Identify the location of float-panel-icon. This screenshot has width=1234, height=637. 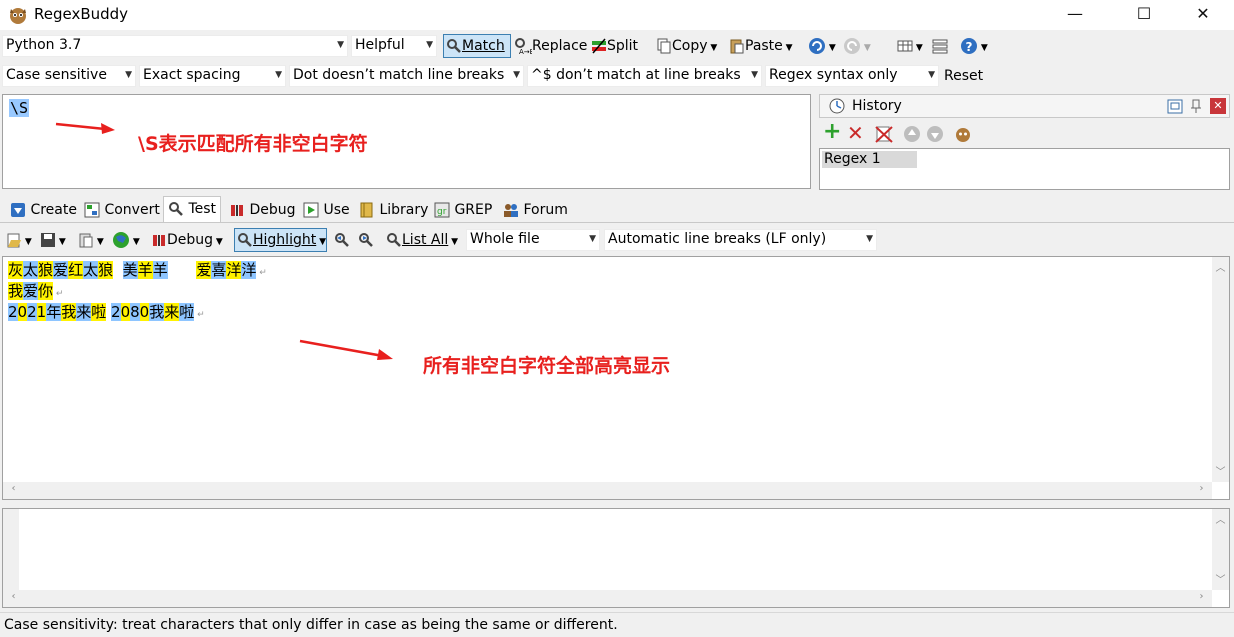
(1175, 106).